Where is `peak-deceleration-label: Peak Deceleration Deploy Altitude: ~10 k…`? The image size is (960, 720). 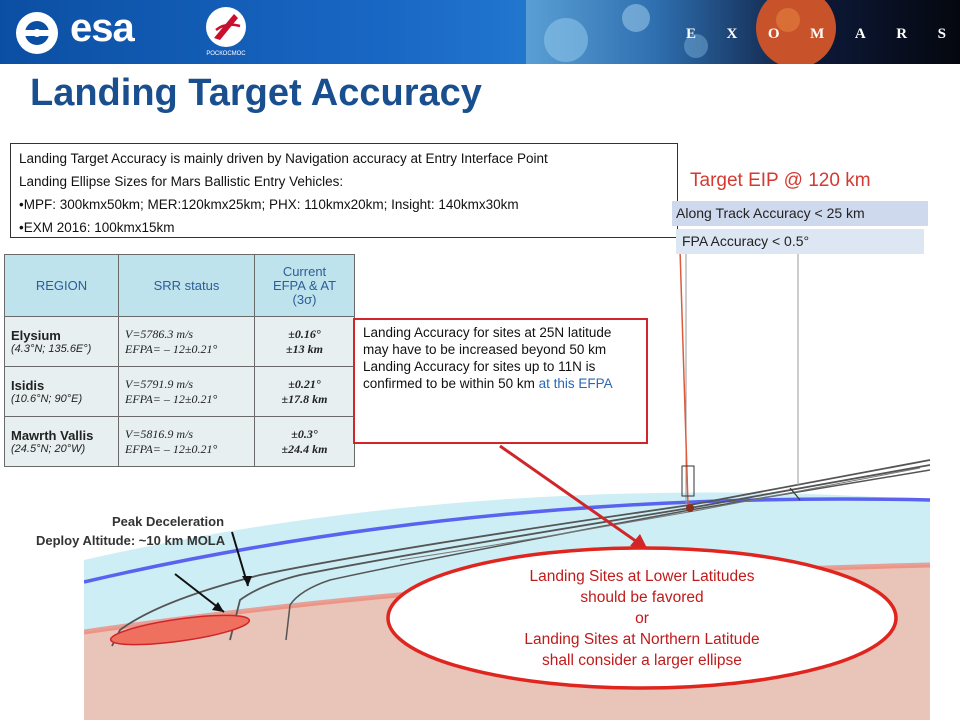 peak-deceleration-label: Peak Deceleration Deploy Altitude: ~10 k… is located at coordinates (130, 531).